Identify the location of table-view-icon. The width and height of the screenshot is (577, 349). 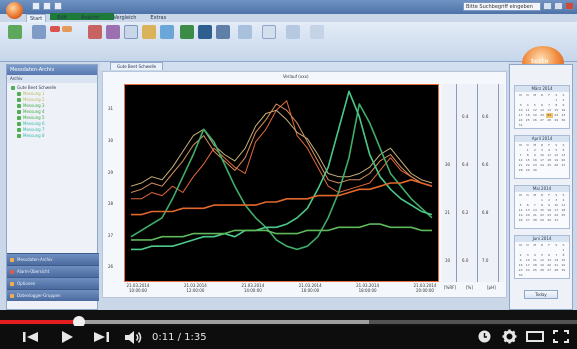
(205, 32).